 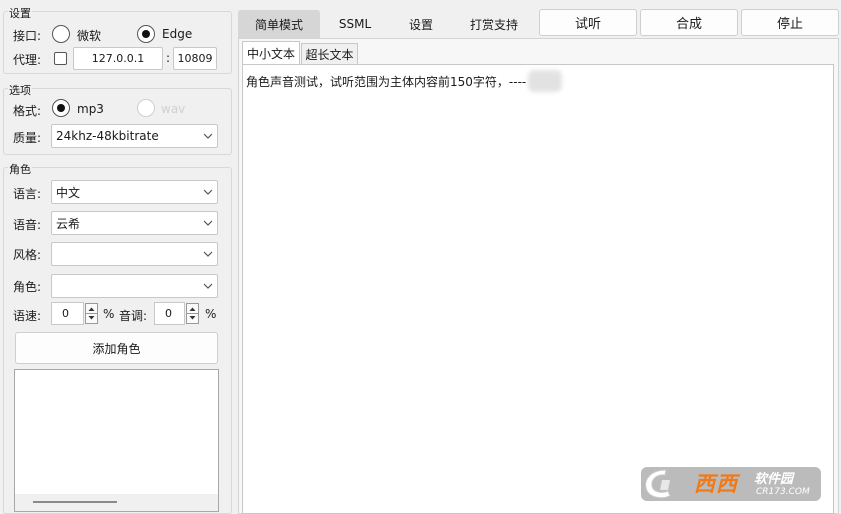 What do you see at coordinates (134, 192) in the screenshot?
I see `language-select: 中文` at bounding box center [134, 192].